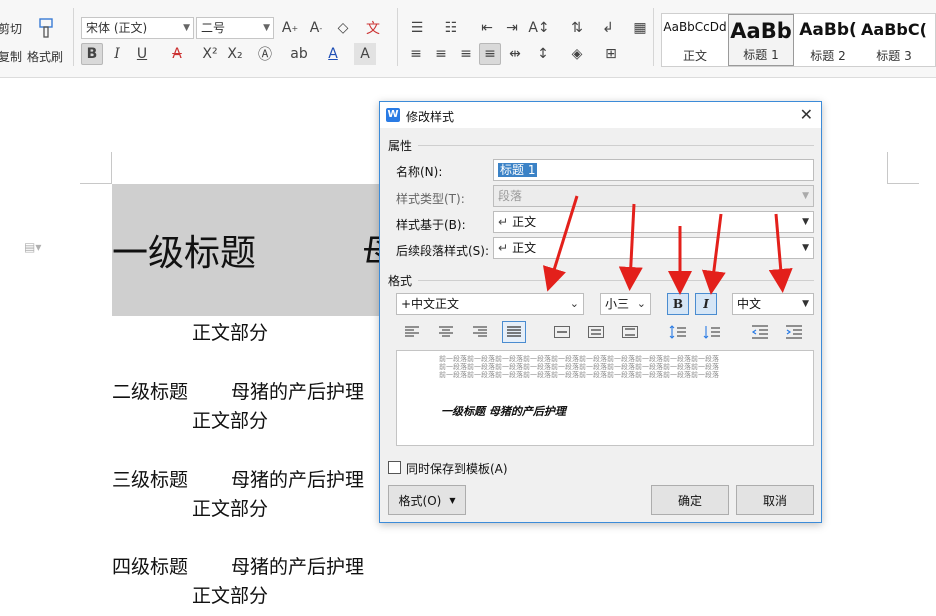 The height and width of the screenshot is (616, 936). What do you see at coordinates (373, 28) in the screenshot?
I see `phonetic-guide-icon: 文` at bounding box center [373, 28].